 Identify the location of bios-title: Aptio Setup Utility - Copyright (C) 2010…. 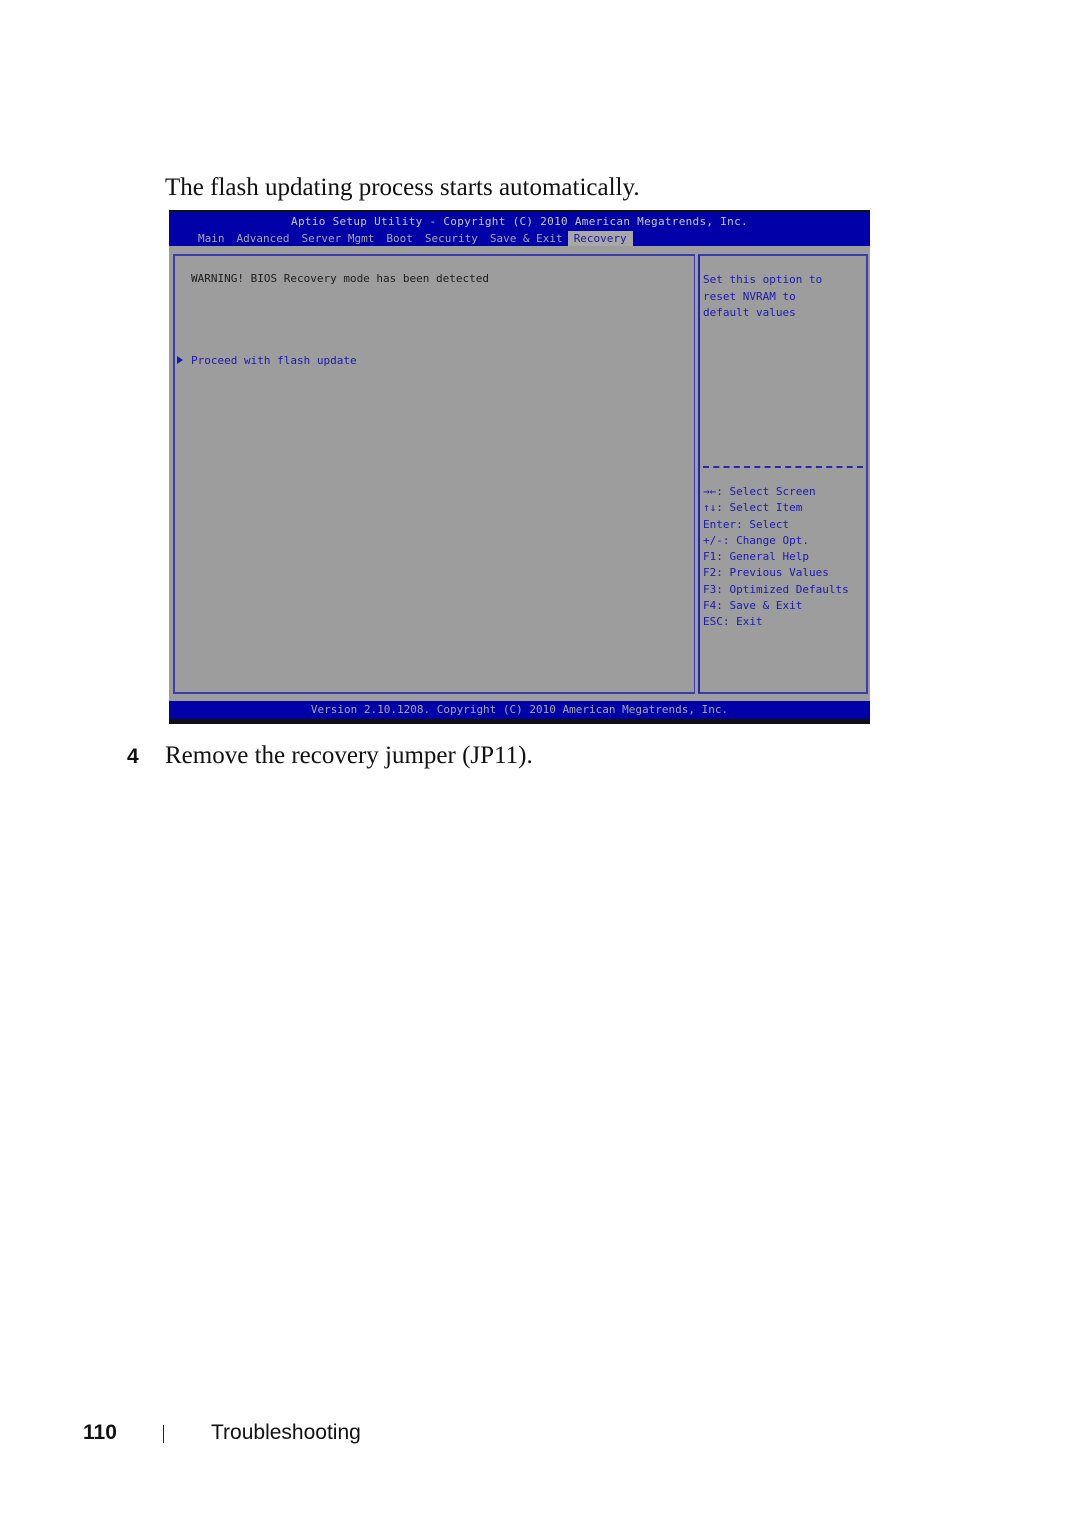
(519, 221).